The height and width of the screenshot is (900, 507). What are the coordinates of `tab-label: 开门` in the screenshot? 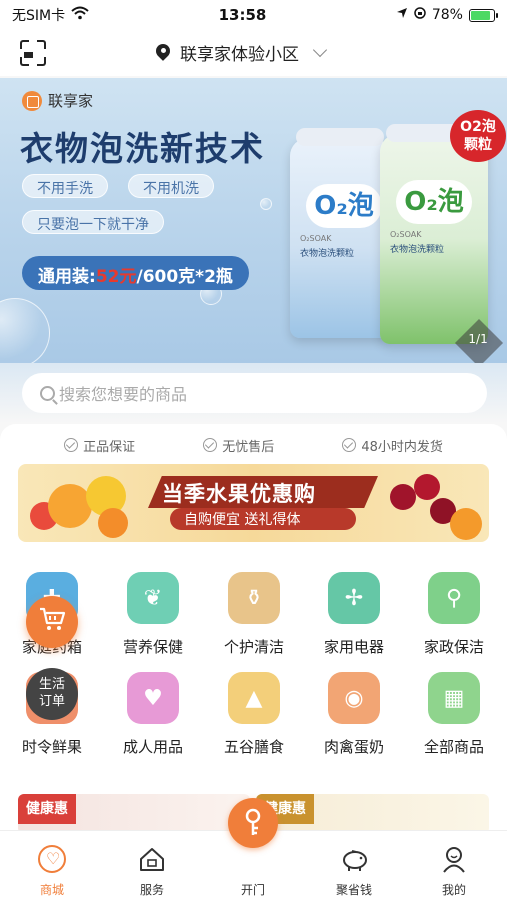 It's located at (252, 890).